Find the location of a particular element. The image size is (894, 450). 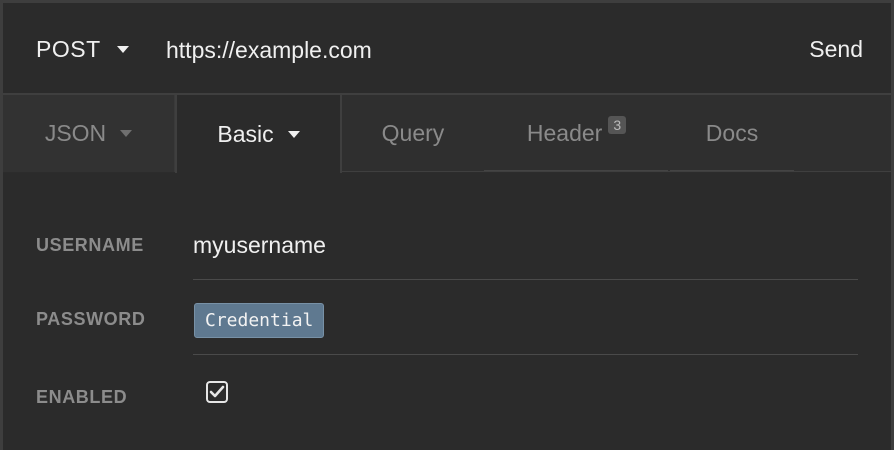

tab-json: JSON is located at coordinates (89, 133).